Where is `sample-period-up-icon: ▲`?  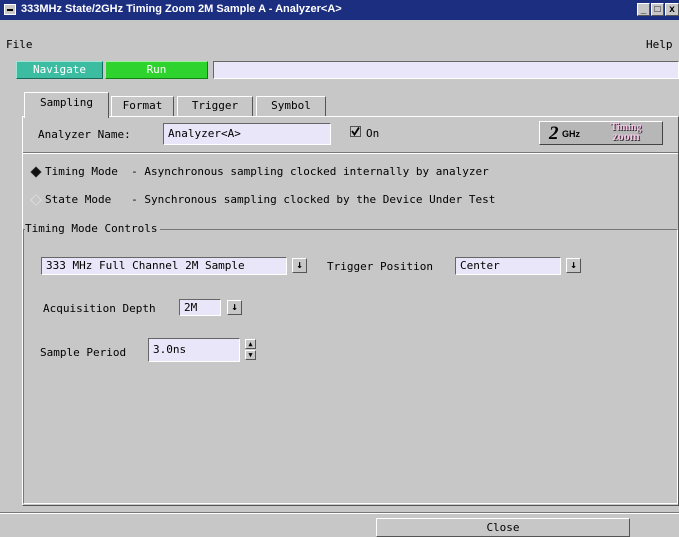
sample-period-up-icon: ▲ is located at coordinates (250, 344).